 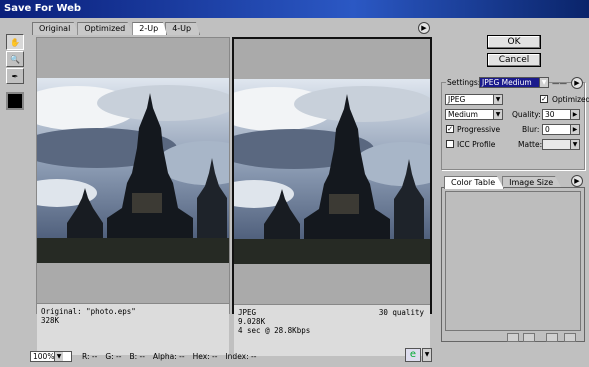 I want to click on browser-menu-button: ▼, so click(x=427, y=355).